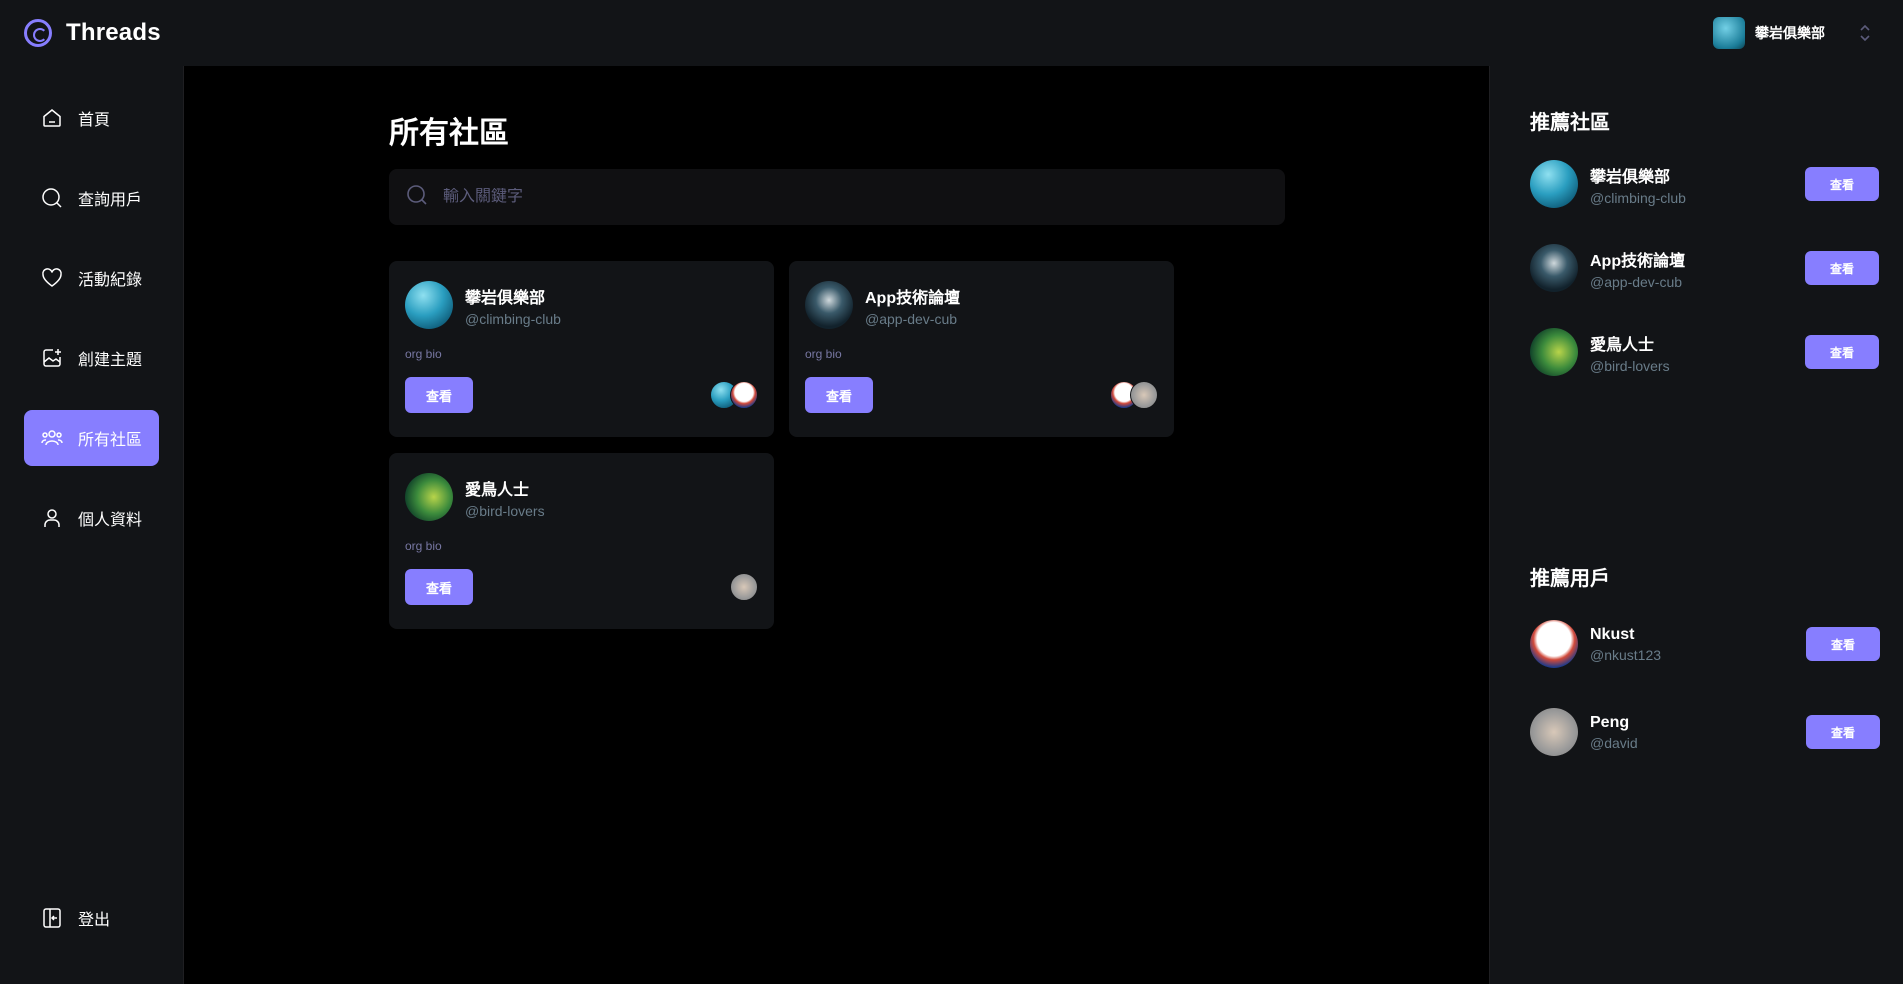  Describe the element at coordinates (1570, 579) in the screenshot. I see `suggested-users-title: 推薦用戶` at that location.